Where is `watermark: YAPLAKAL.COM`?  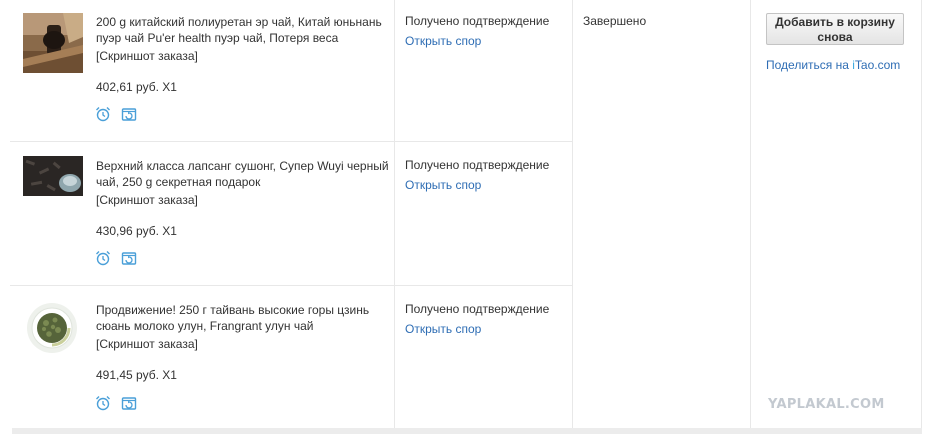
watermark: YAPLAKAL.COM is located at coordinates (826, 404).